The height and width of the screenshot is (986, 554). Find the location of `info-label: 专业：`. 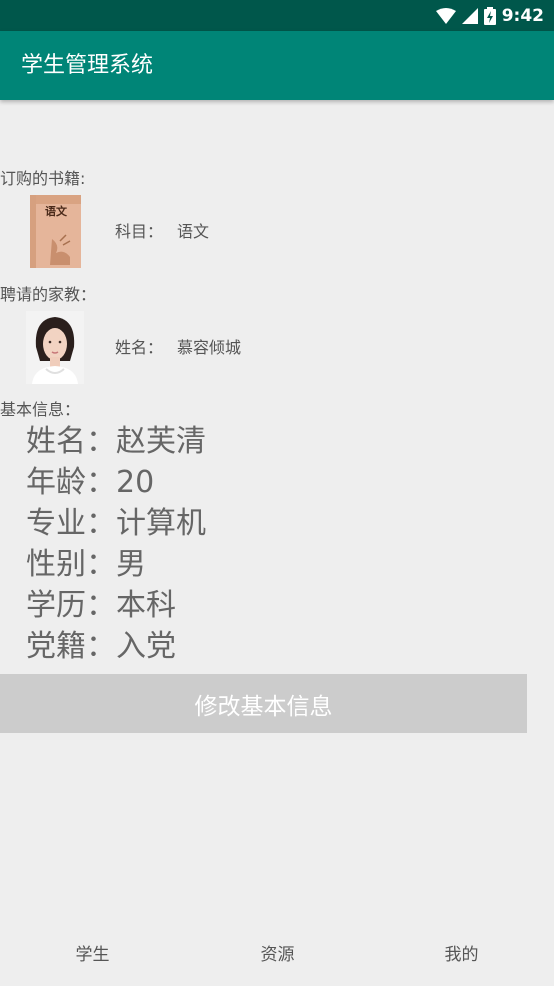

info-label: 专业： is located at coordinates (71, 523).